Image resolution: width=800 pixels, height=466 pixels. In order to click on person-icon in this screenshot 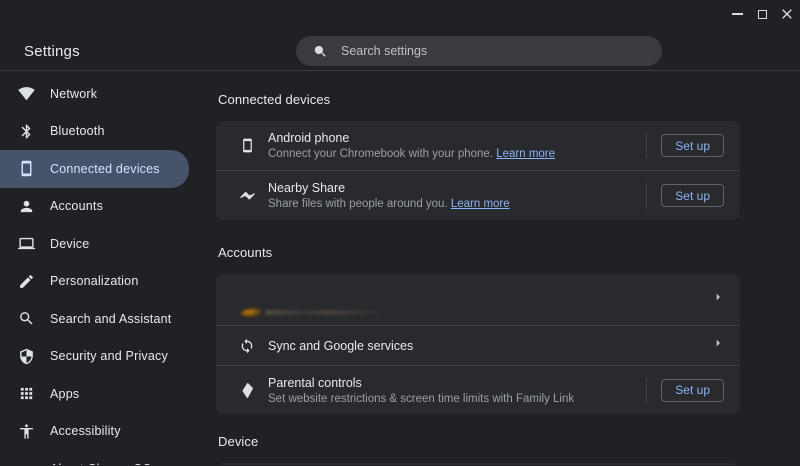, I will do `click(26, 206)`.